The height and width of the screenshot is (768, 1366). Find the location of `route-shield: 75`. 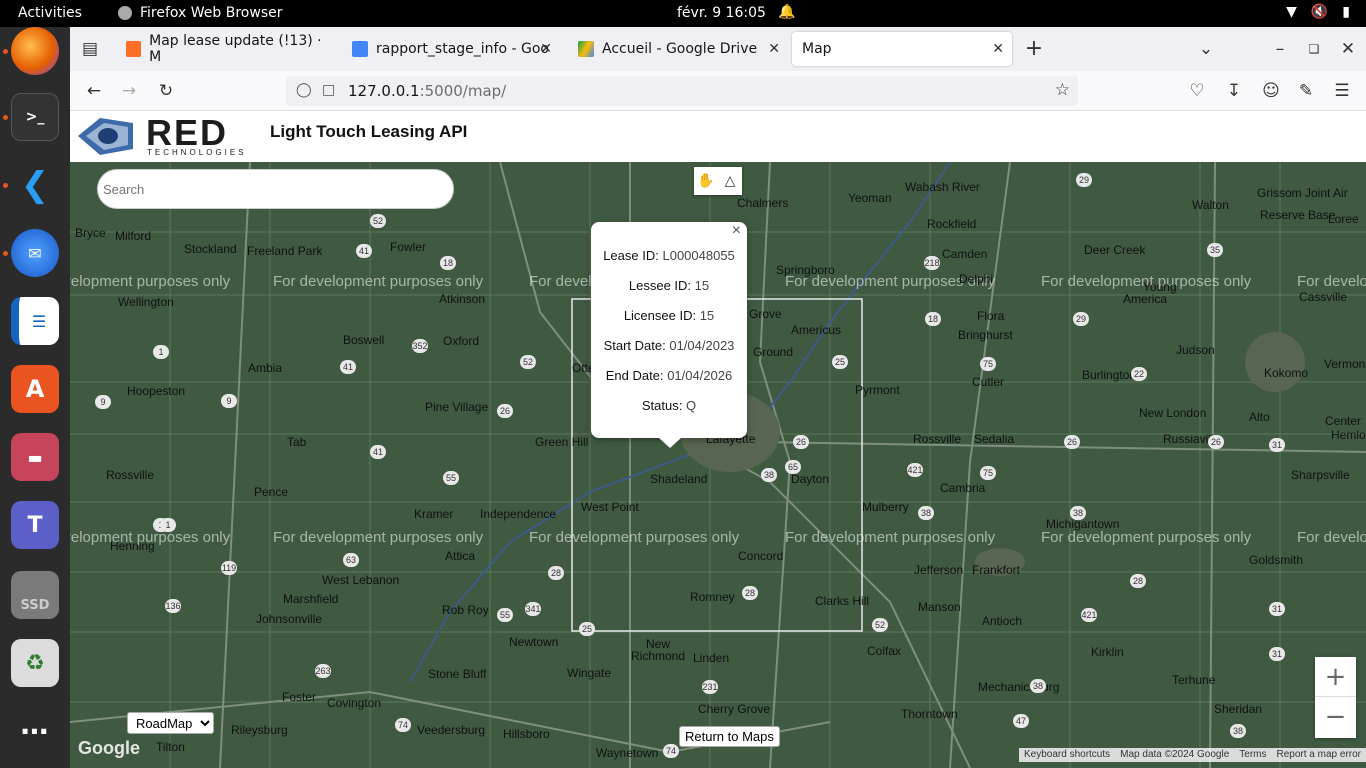

route-shield: 75 is located at coordinates (988, 364).